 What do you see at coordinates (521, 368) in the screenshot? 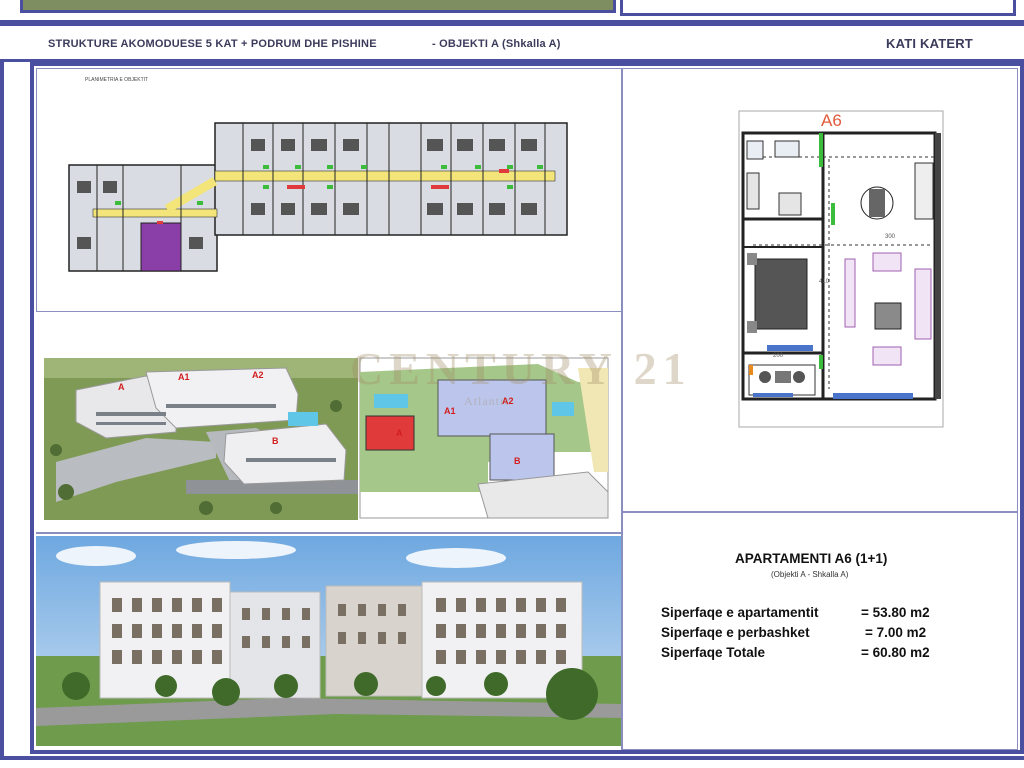
I see `century21-watermark: CENTURY 21` at bounding box center [521, 368].